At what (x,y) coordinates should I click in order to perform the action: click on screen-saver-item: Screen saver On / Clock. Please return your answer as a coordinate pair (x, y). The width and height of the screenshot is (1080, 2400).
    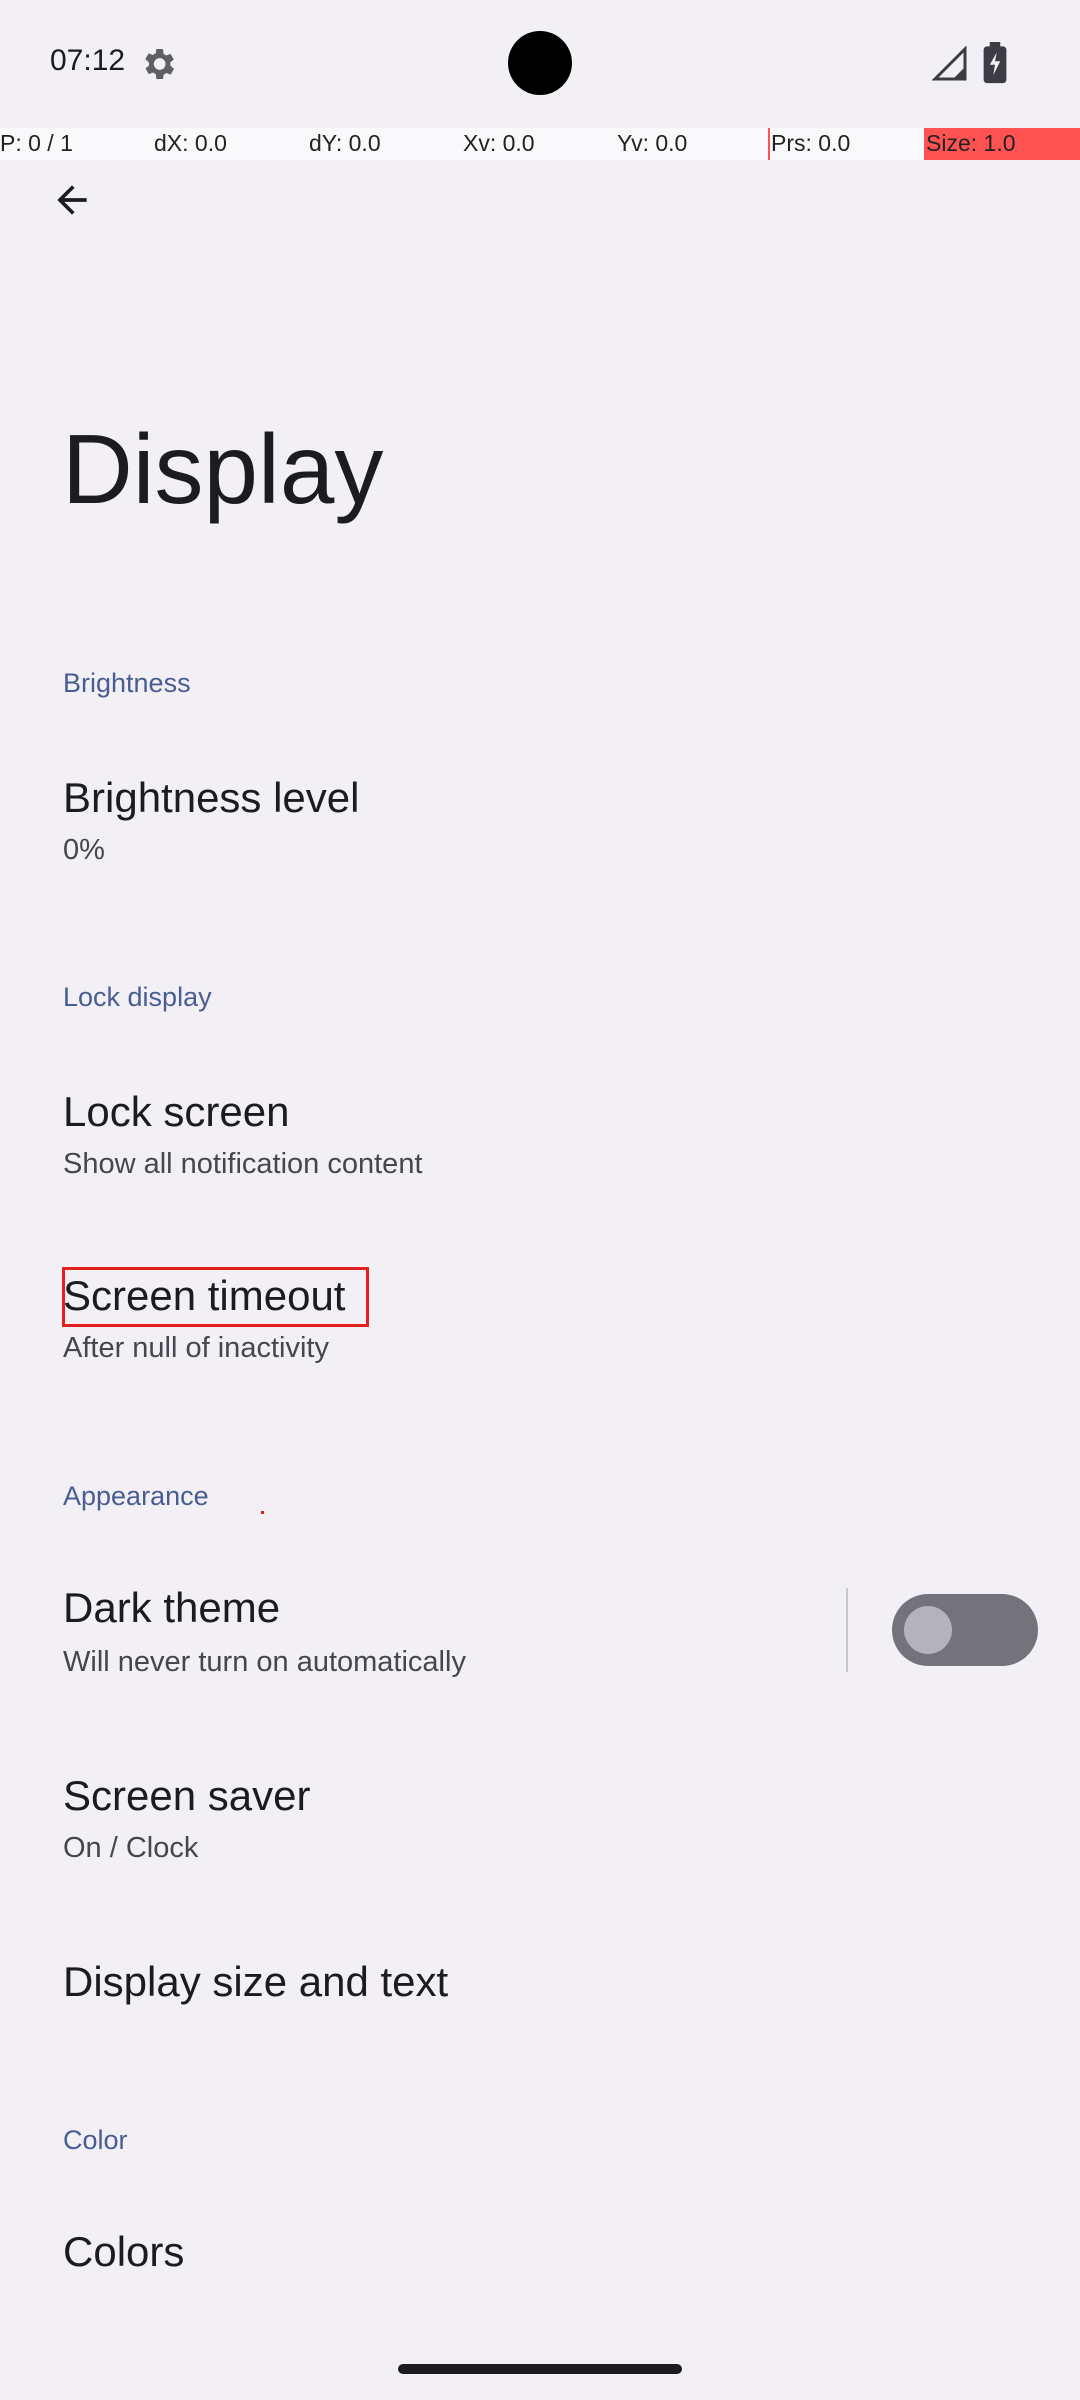
    Looking at the image, I should click on (540, 1822).